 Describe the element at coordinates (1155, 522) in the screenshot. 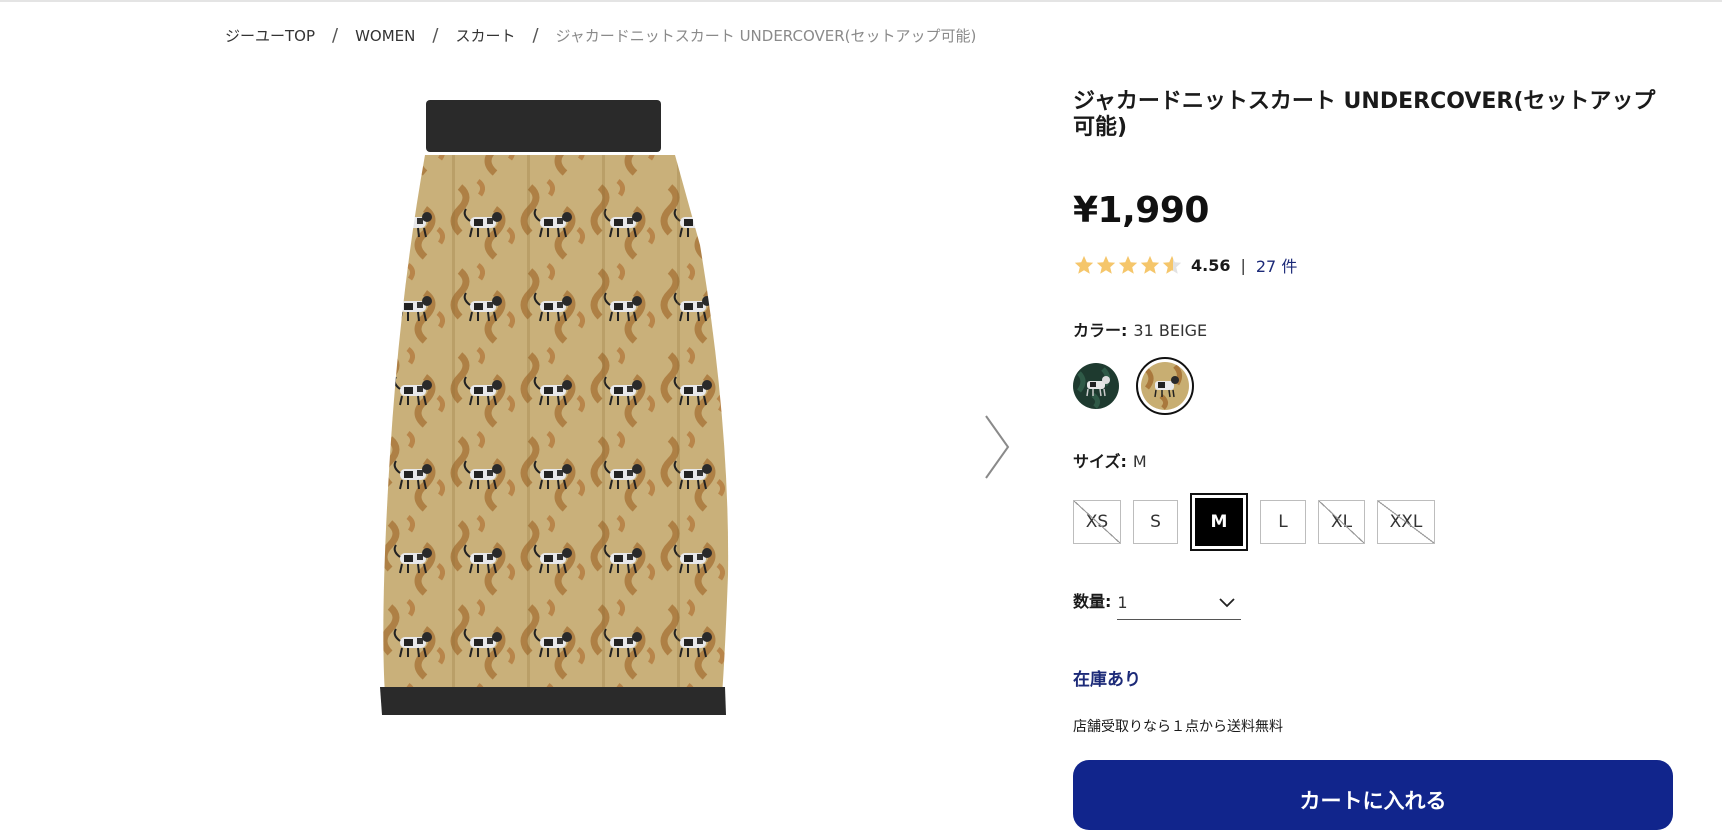

I see `size-option-s: S` at that location.